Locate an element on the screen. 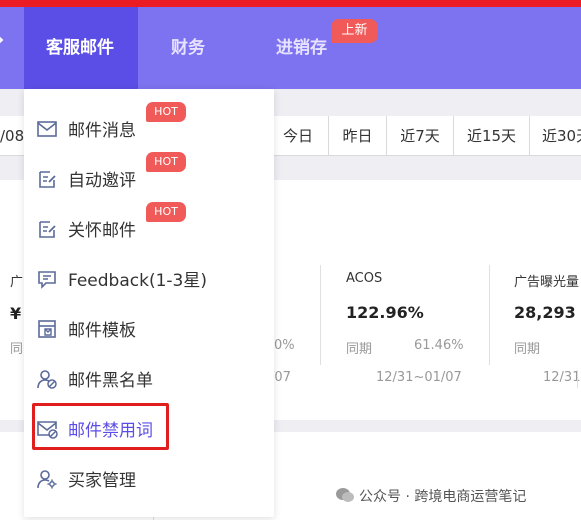 This screenshot has width=581, height=520. menu-label: 邮件模板 is located at coordinates (102, 331).